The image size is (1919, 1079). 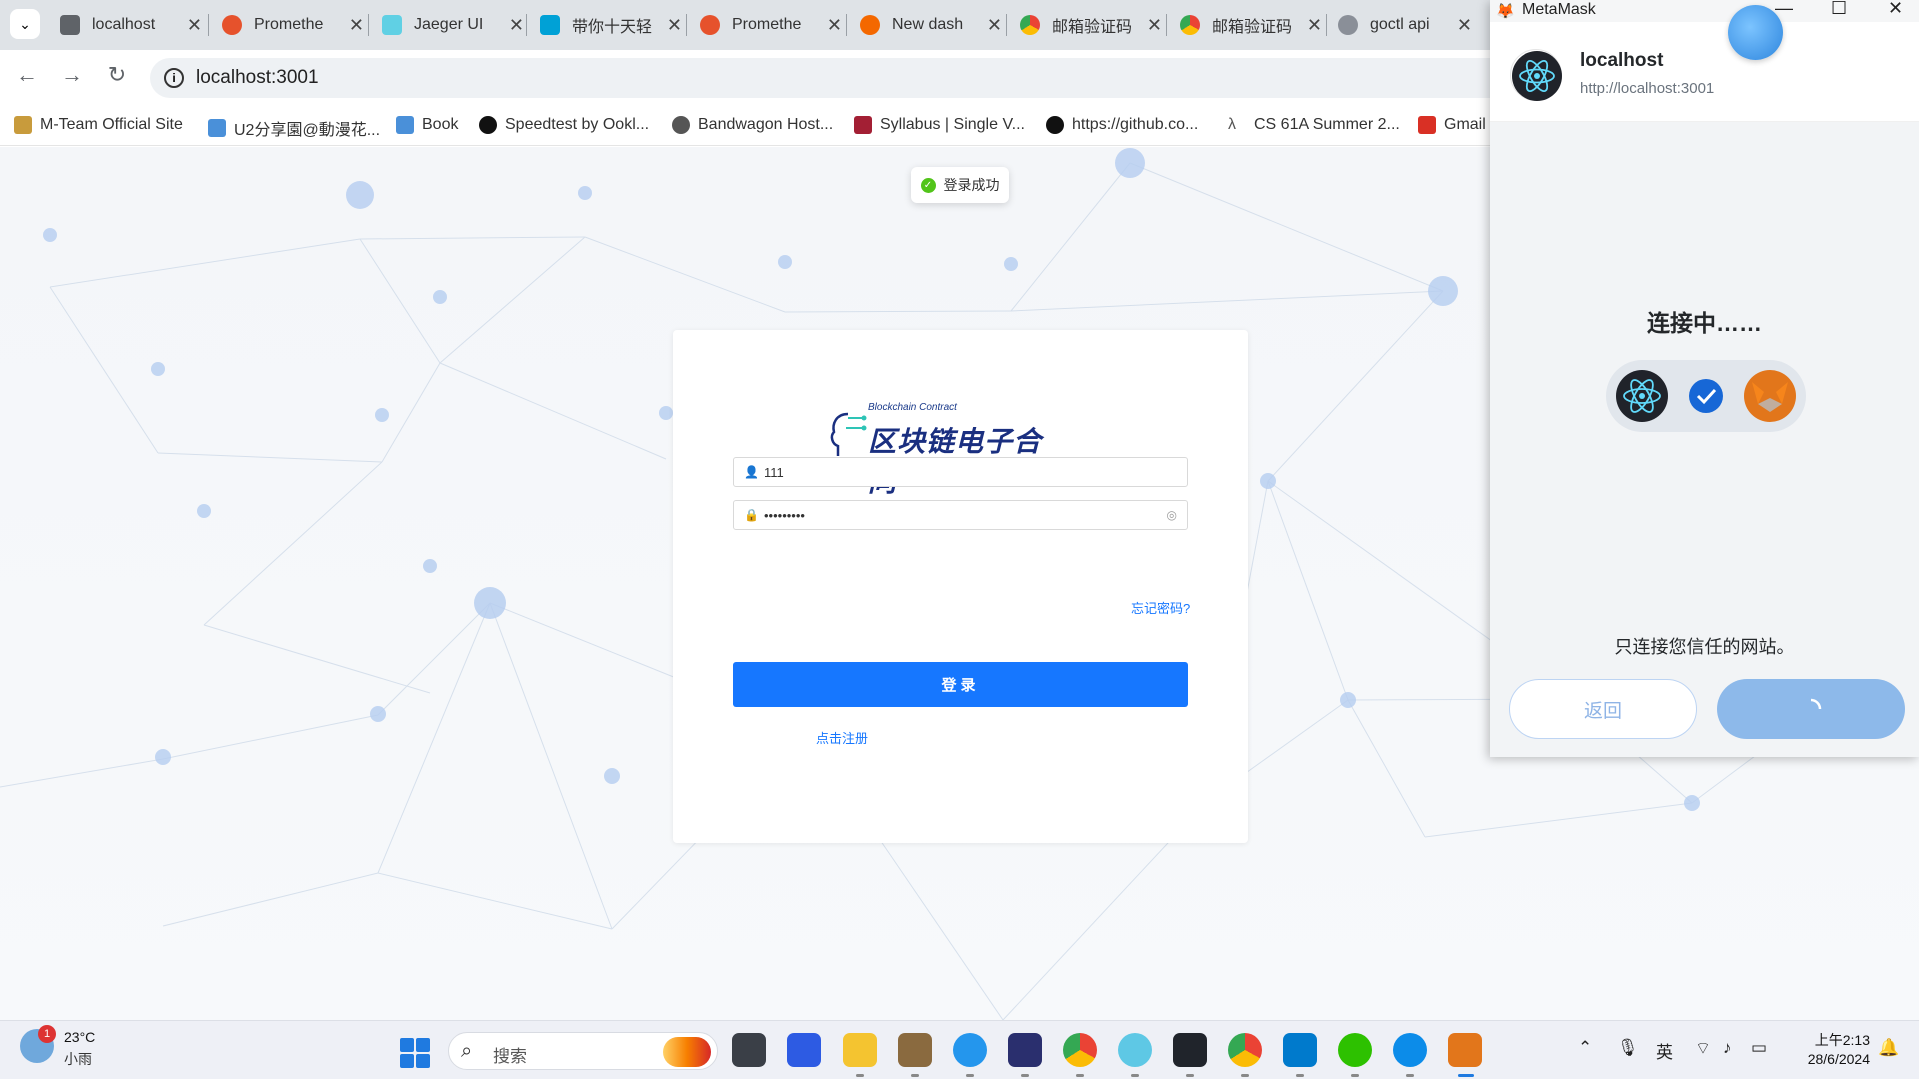 What do you see at coordinates (1251, 25) in the screenshot?
I see `tab-email-code-2: 邮箱验证码 ✕` at bounding box center [1251, 25].